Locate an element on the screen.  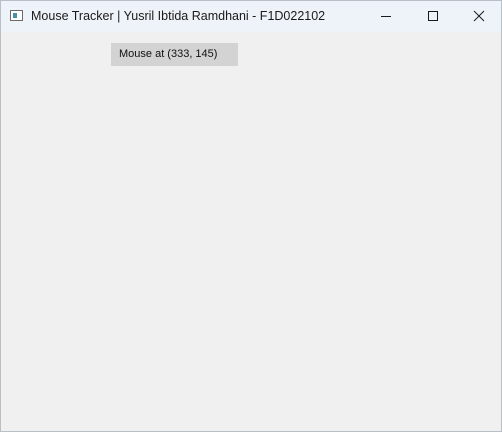
window-app-icon is located at coordinates (16, 15).